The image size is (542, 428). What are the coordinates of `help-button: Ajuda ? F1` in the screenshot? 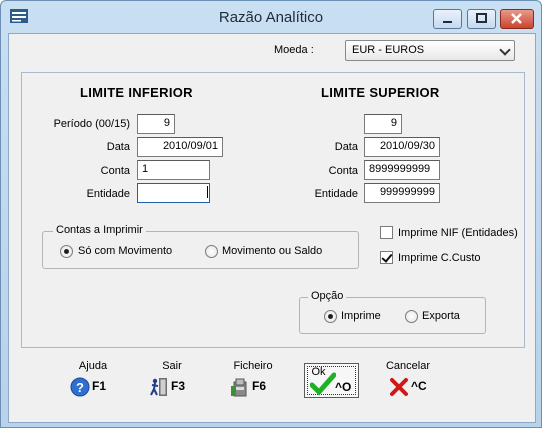 It's located at (93, 382).